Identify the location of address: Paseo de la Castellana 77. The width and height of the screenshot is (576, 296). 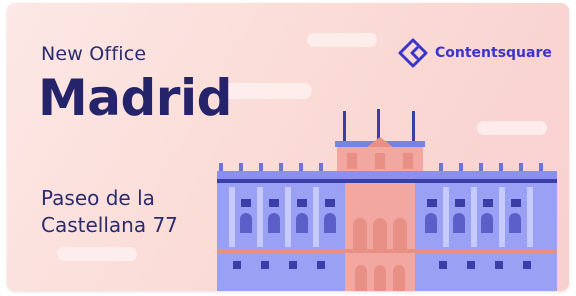
(109, 212).